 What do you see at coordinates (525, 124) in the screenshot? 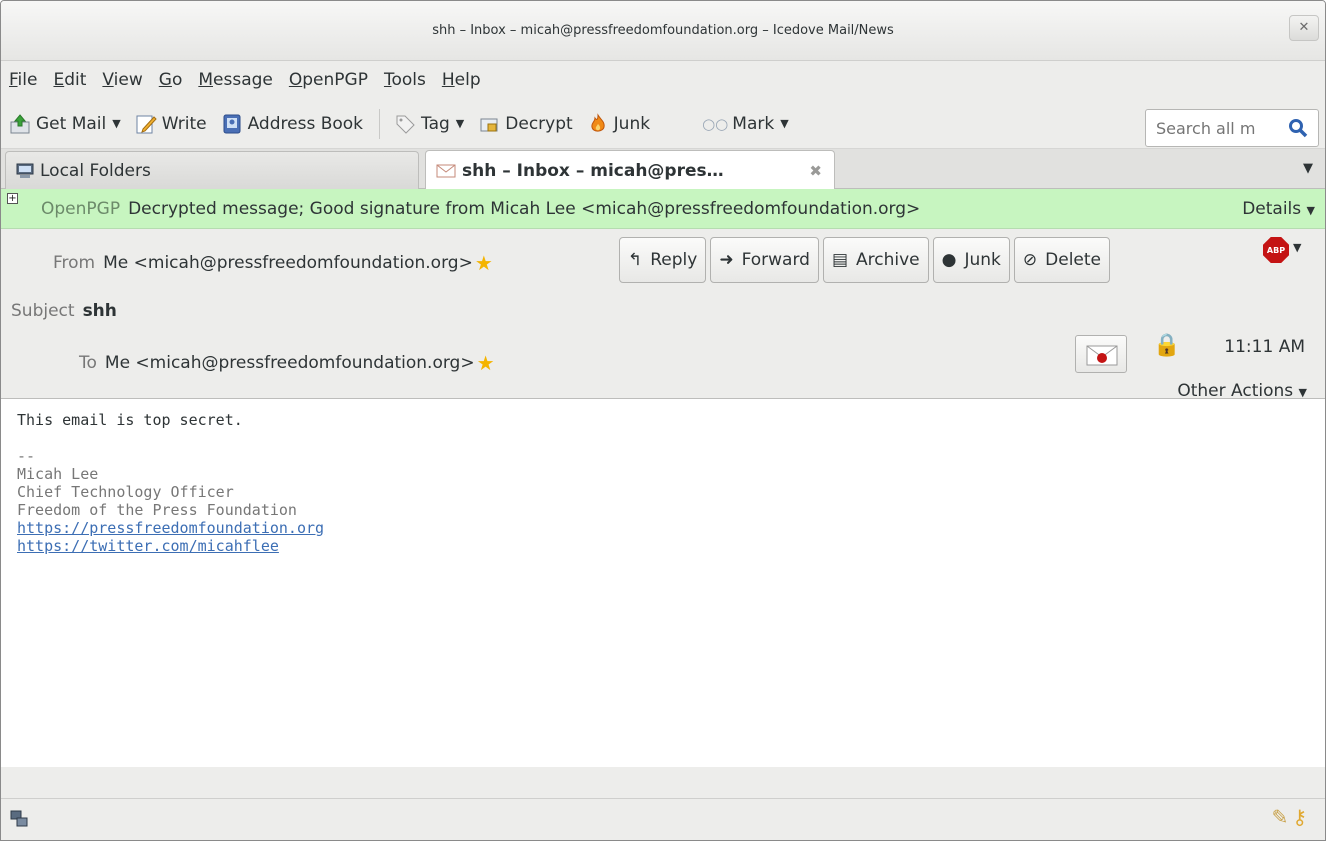
I see `decrypt-button: Decrypt` at bounding box center [525, 124].